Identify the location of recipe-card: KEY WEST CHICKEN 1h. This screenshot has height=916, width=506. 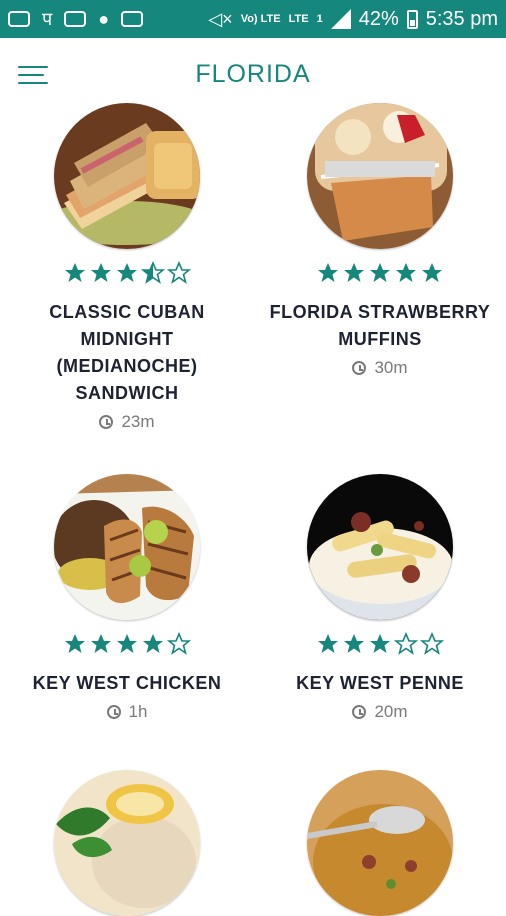
(127, 599).